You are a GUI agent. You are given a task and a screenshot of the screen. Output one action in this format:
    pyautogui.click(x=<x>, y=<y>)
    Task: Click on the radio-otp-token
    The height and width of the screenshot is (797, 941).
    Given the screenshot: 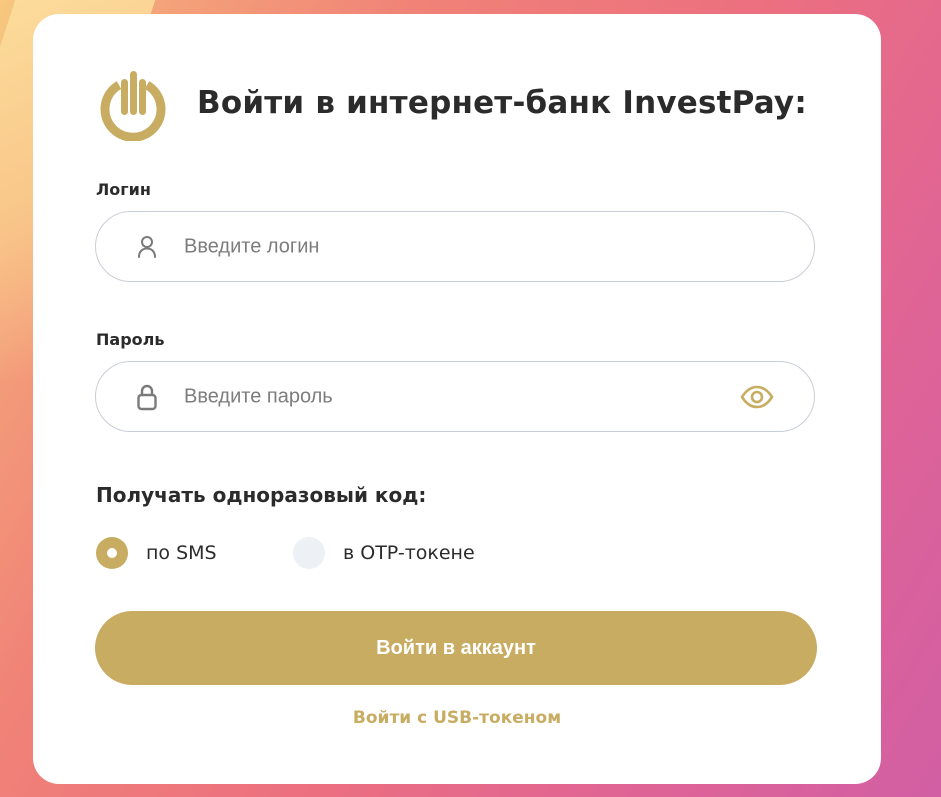 What is the action you would take?
    pyautogui.click(x=309, y=553)
    